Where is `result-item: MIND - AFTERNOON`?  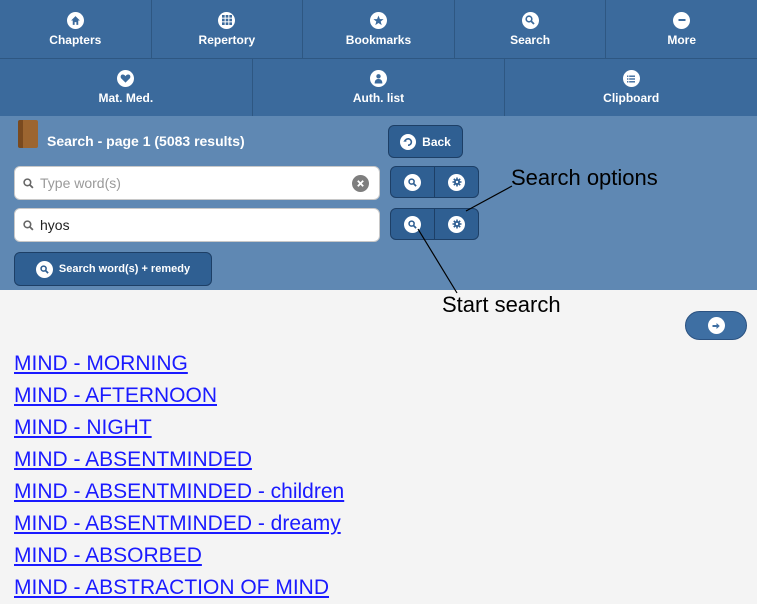
result-item: MIND - AFTERNOON is located at coordinates (179, 396).